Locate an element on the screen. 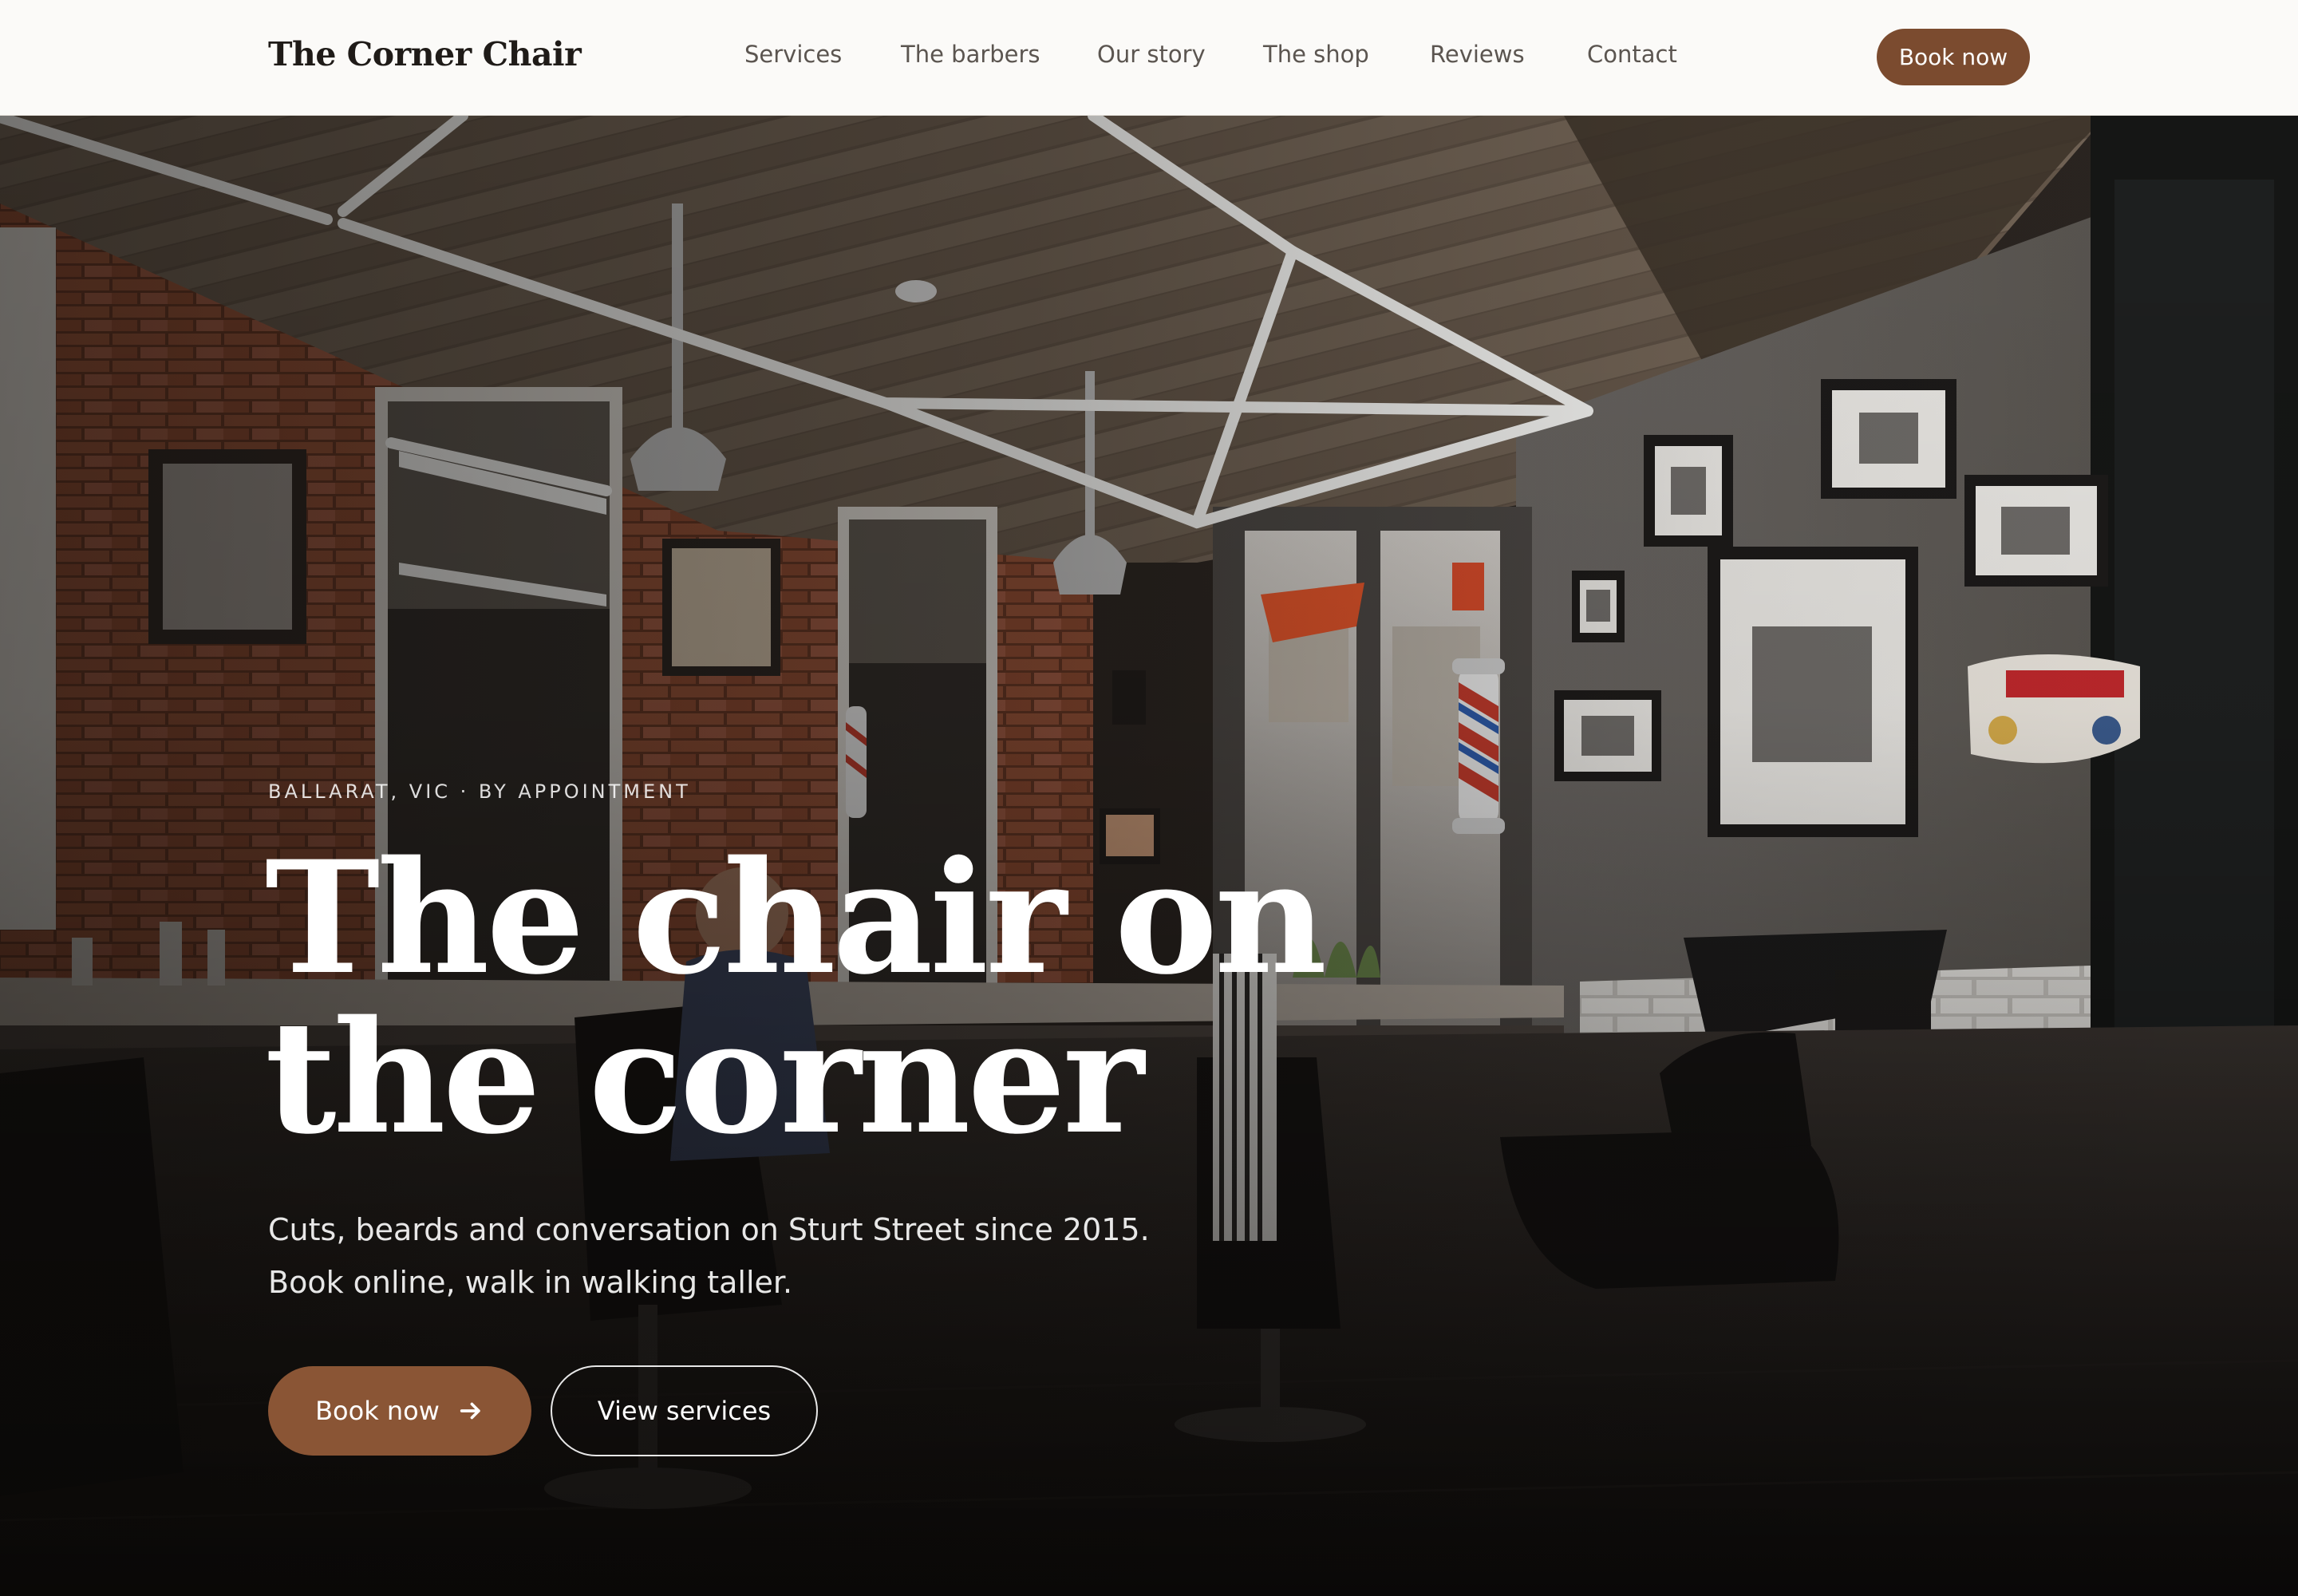  hero-headline-line-2: the corner is located at coordinates (705, 1077).